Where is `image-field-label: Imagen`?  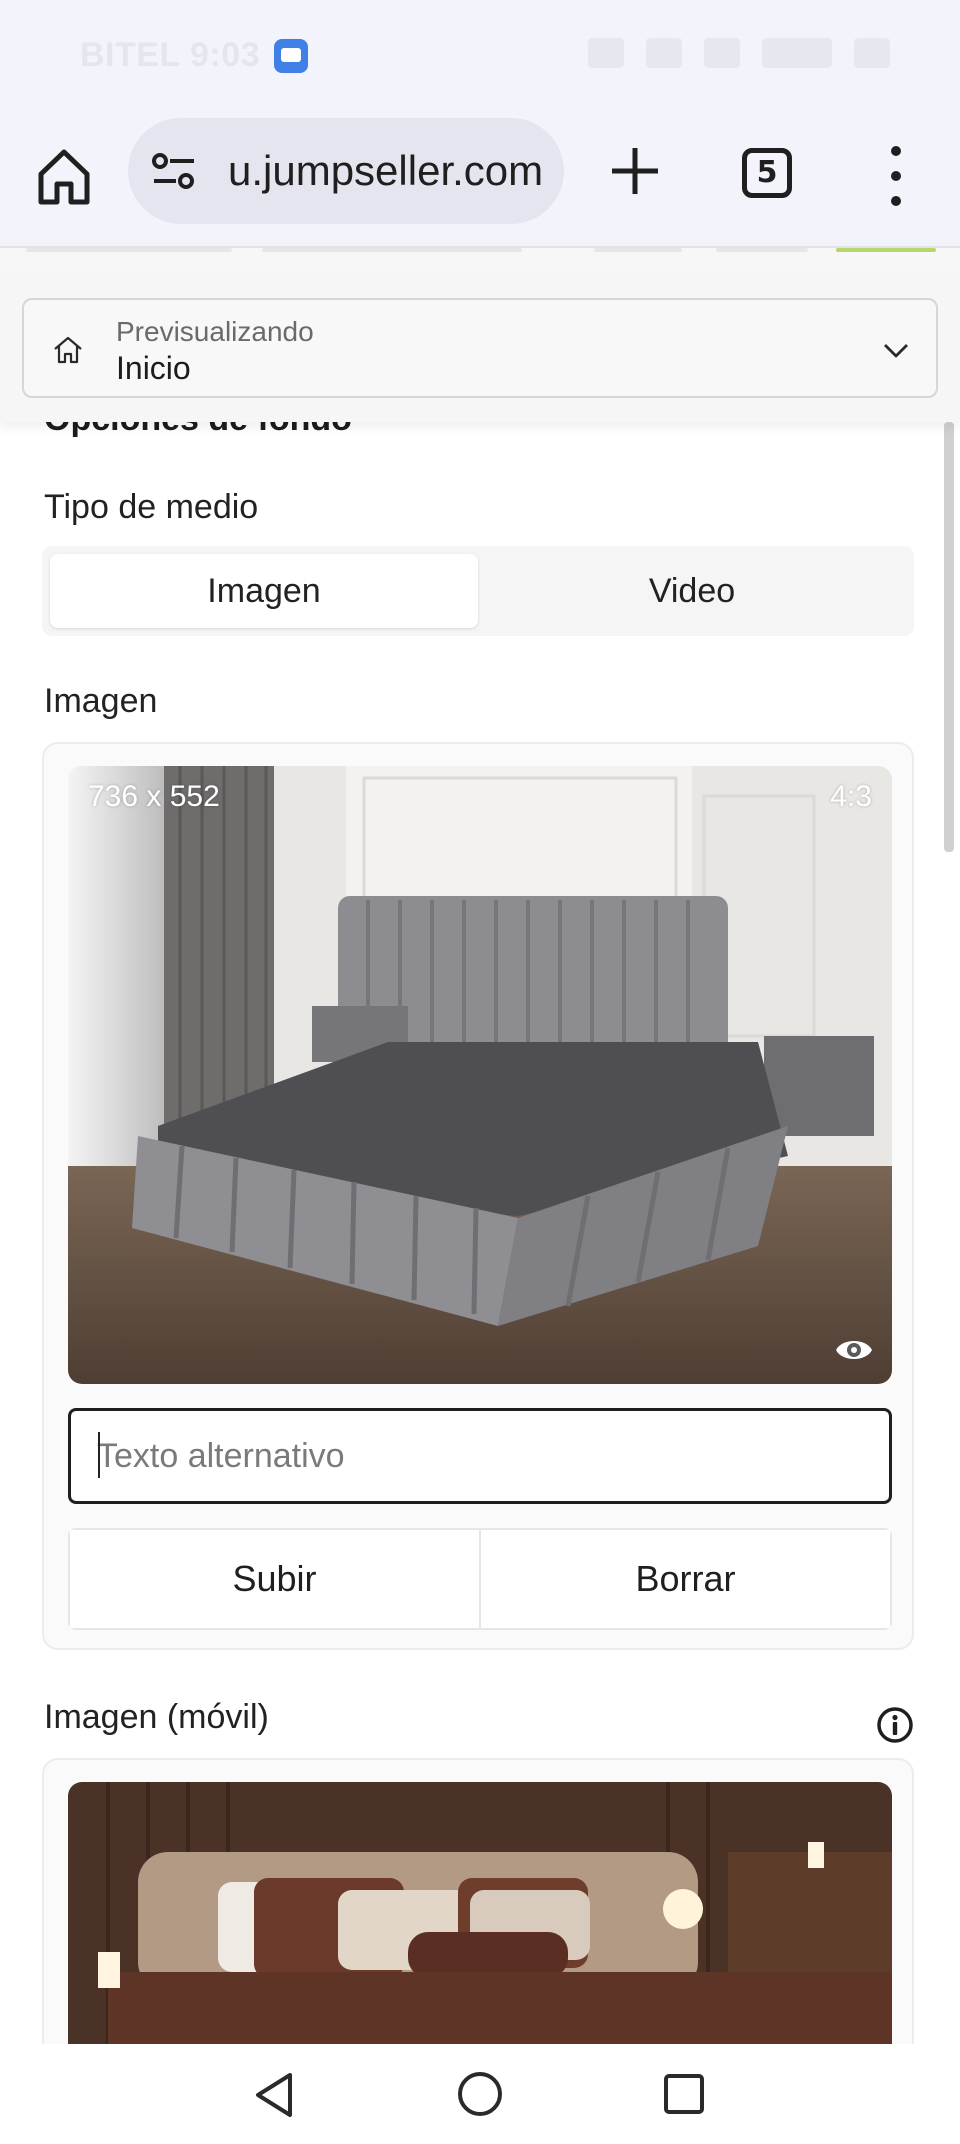
image-field-label: Imagen is located at coordinates (101, 701).